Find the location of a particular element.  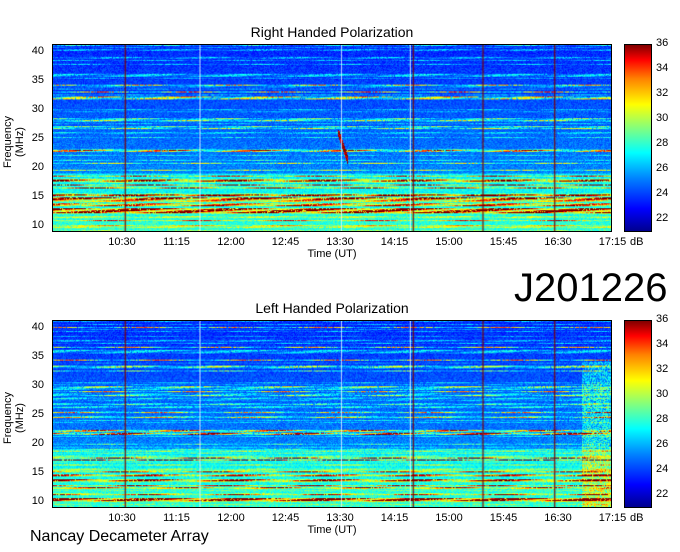

footer-label: Nancay Decameter Array is located at coordinates (119, 536).